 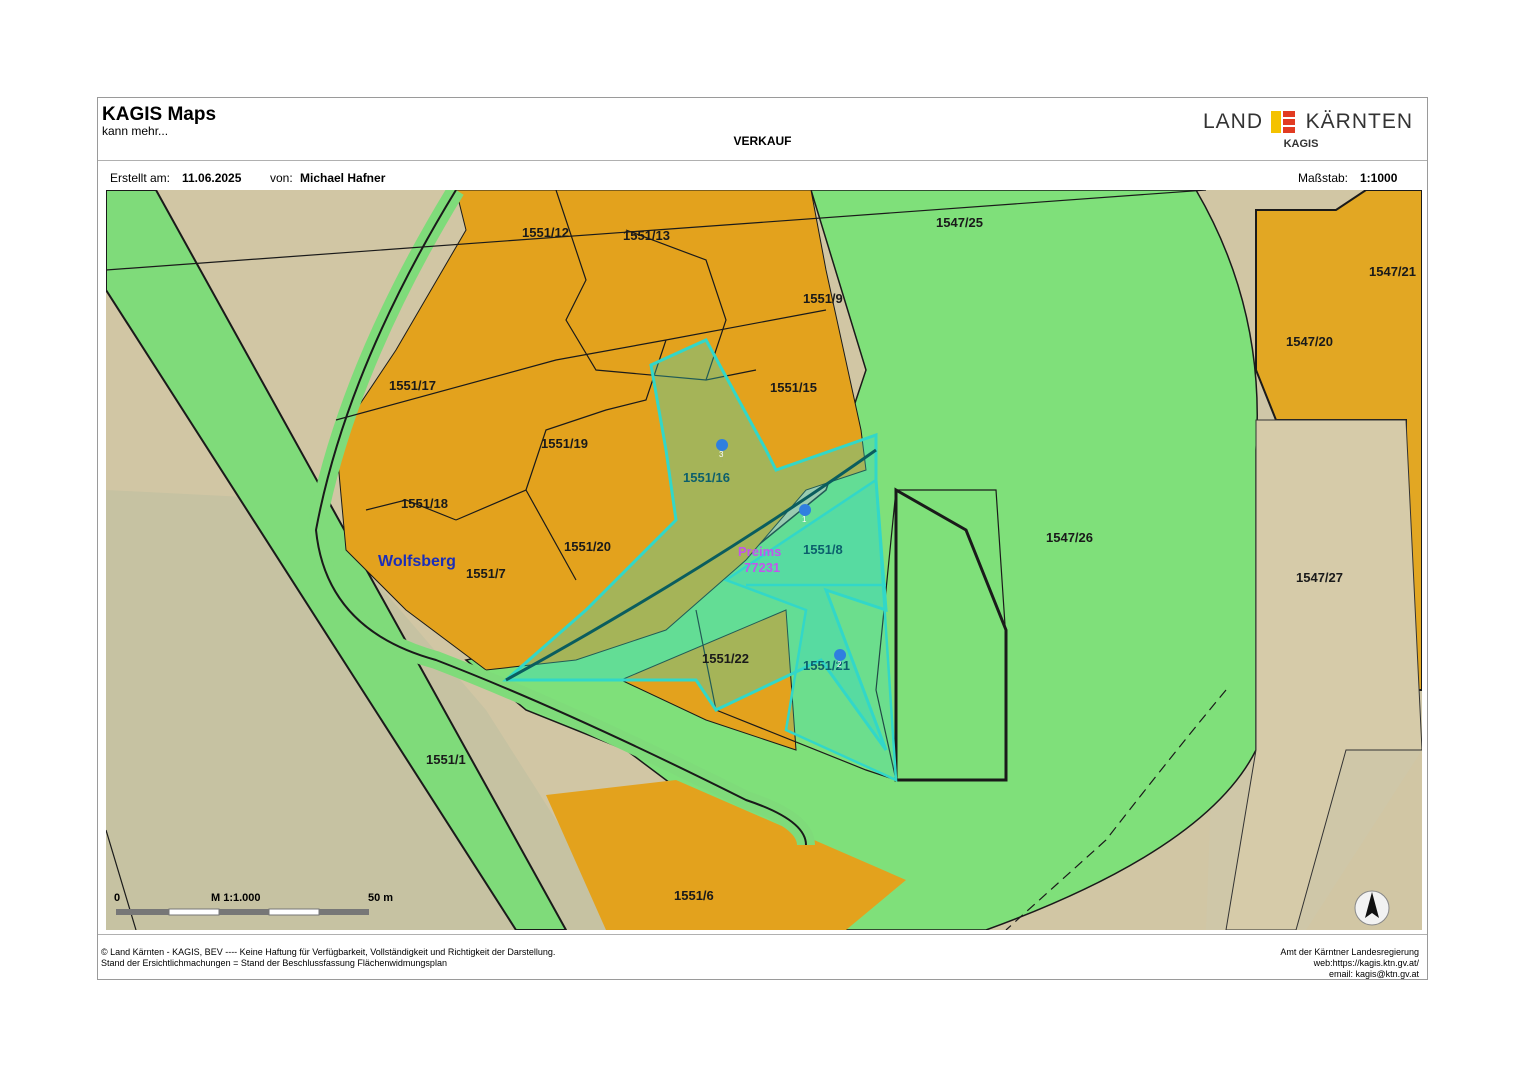 What do you see at coordinates (646, 235) in the screenshot?
I see `parcel-label: 1551/13` at bounding box center [646, 235].